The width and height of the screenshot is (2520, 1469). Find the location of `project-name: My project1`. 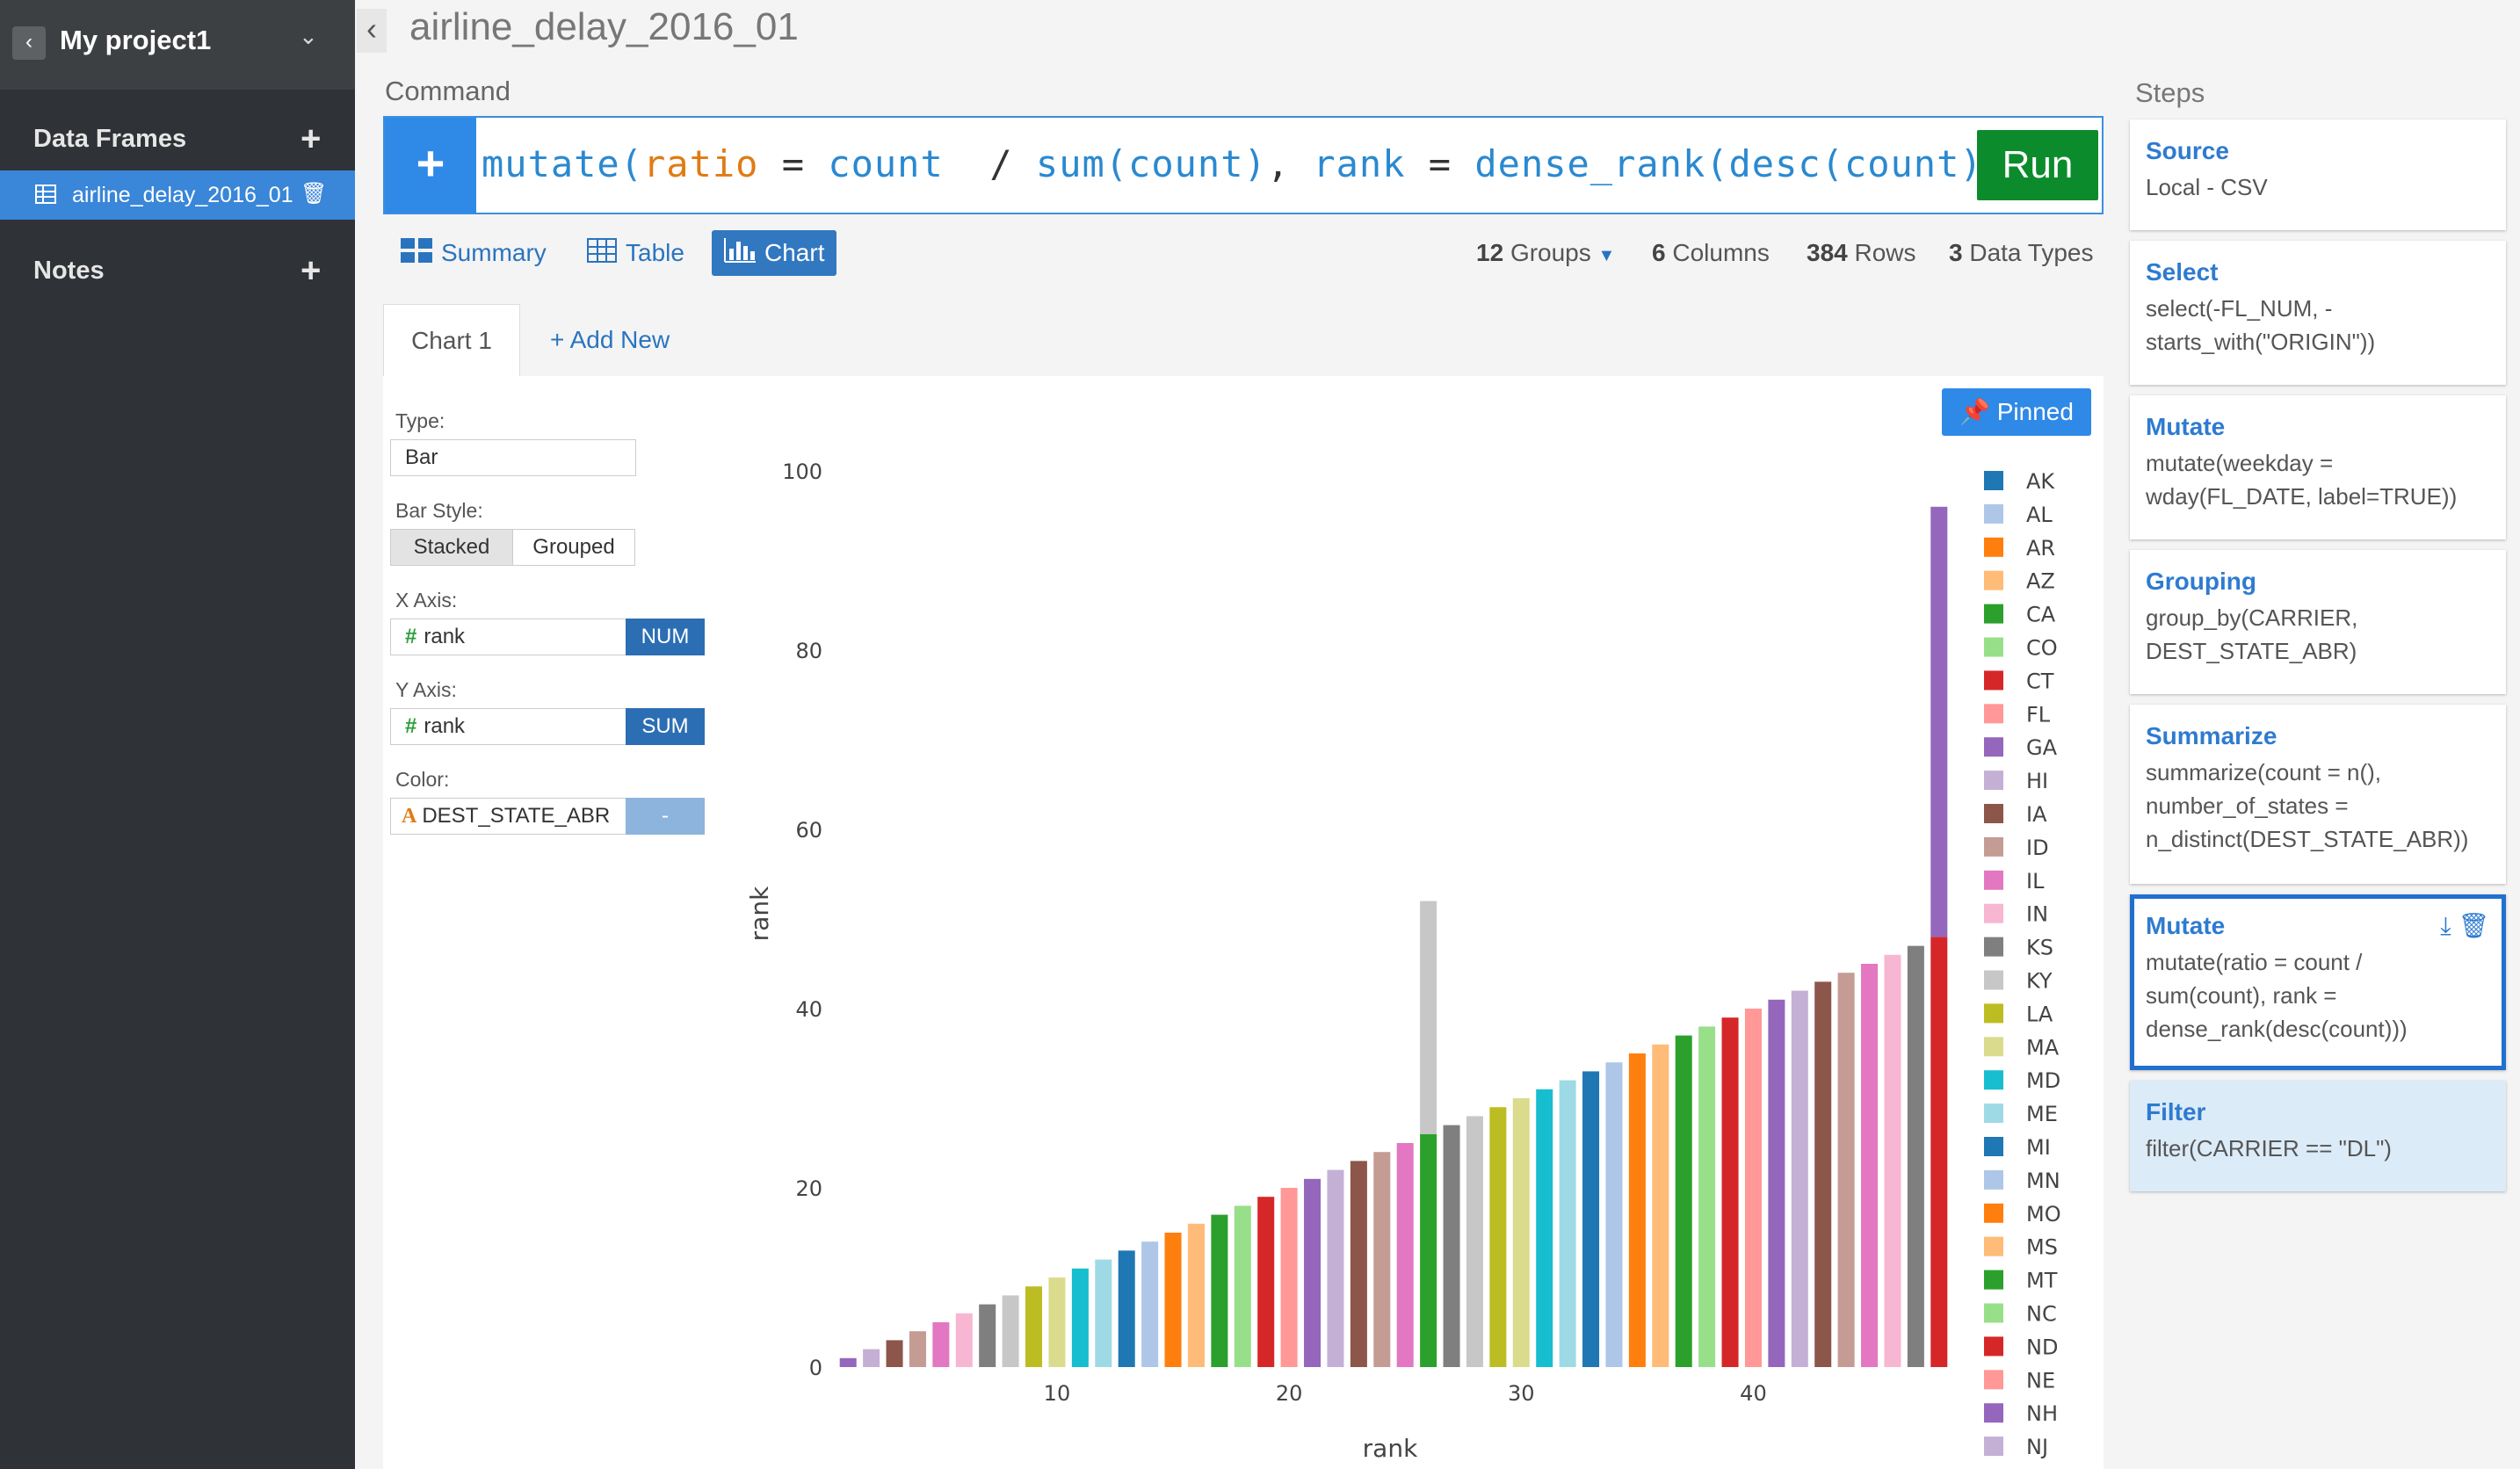

project-name: My project1 is located at coordinates (135, 40).